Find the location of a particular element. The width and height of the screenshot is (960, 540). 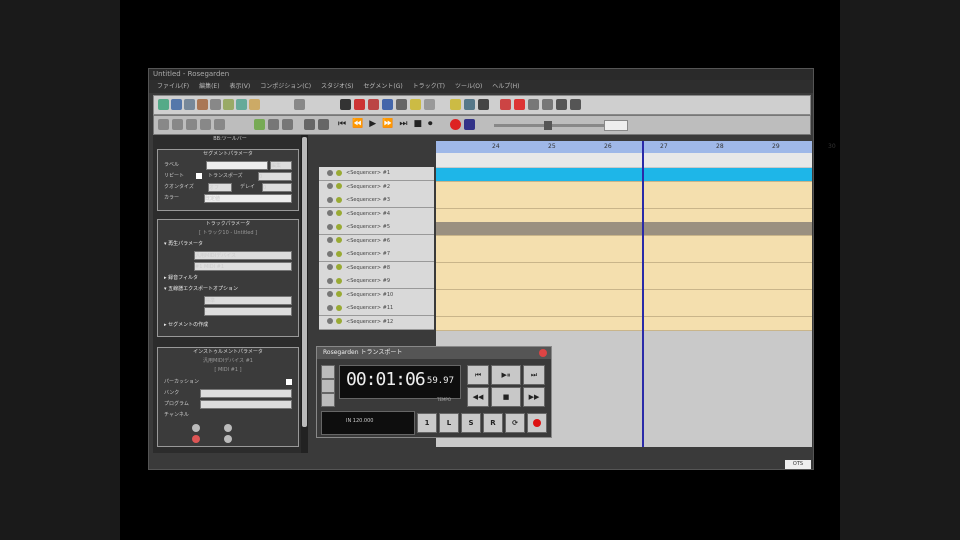

loop-start-button: 1 is located at coordinates (427, 423).